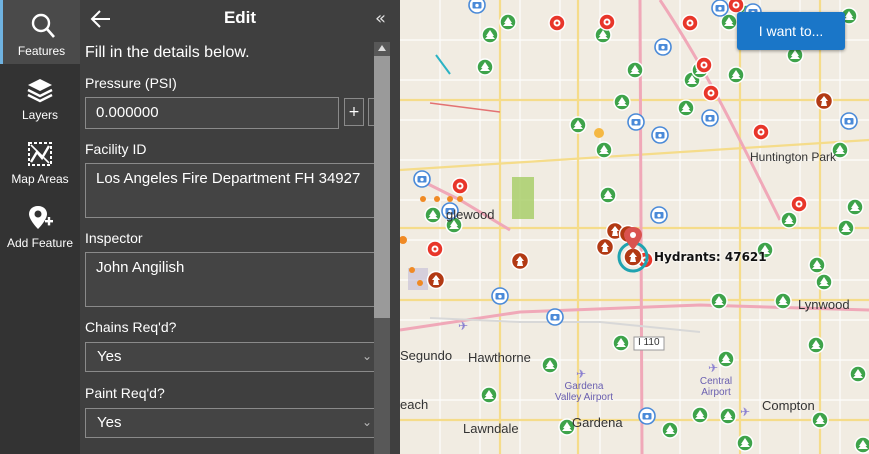 The width and height of the screenshot is (869, 454). What do you see at coordinates (710, 257) in the screenshot?
I see `hydrant-count-label: Hydrants: 47621` at bounding box center [710, 257].